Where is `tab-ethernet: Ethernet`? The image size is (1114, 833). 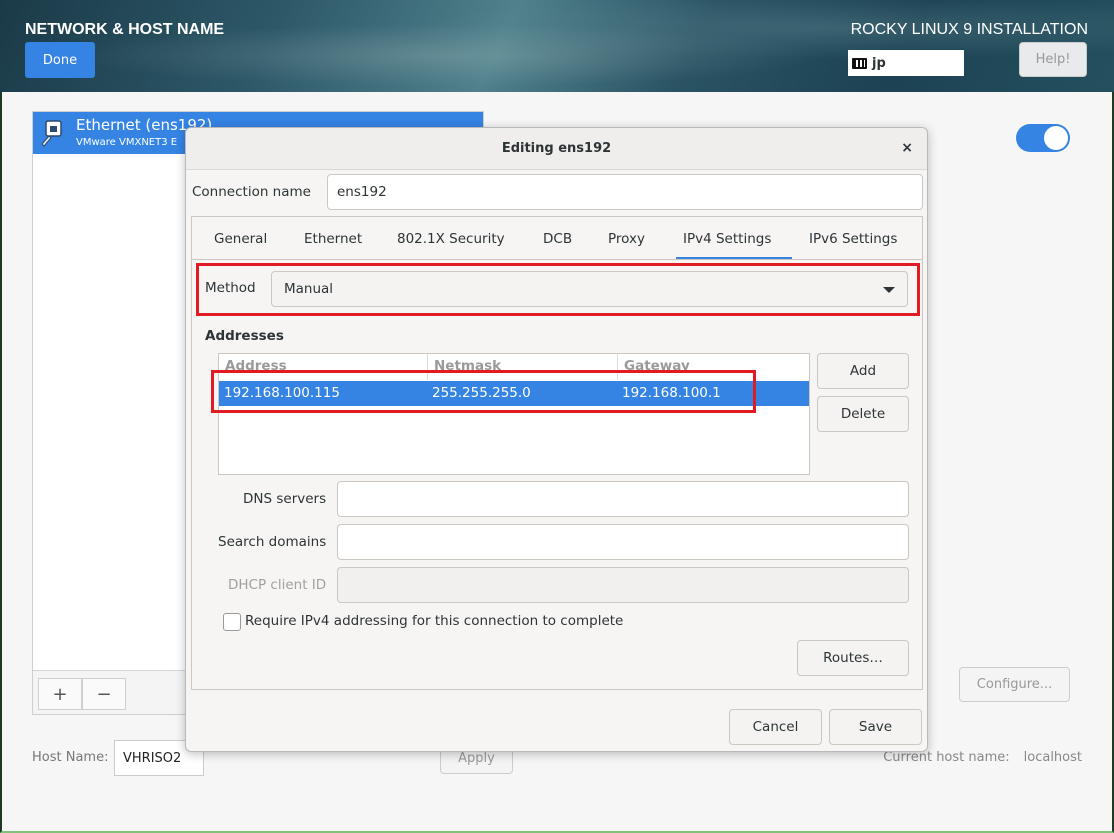
tab-ethernet: Ethernet is located at coordinates (333, 239).